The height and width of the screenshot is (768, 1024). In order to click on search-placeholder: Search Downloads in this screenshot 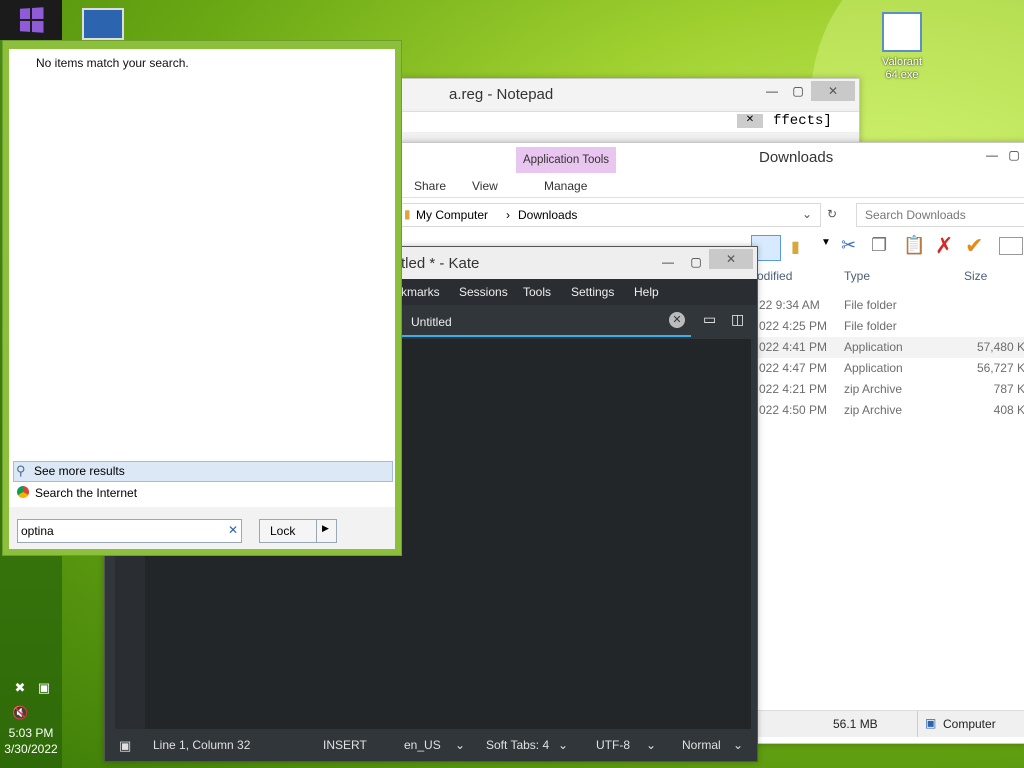, I will do `click(915, 215)`.